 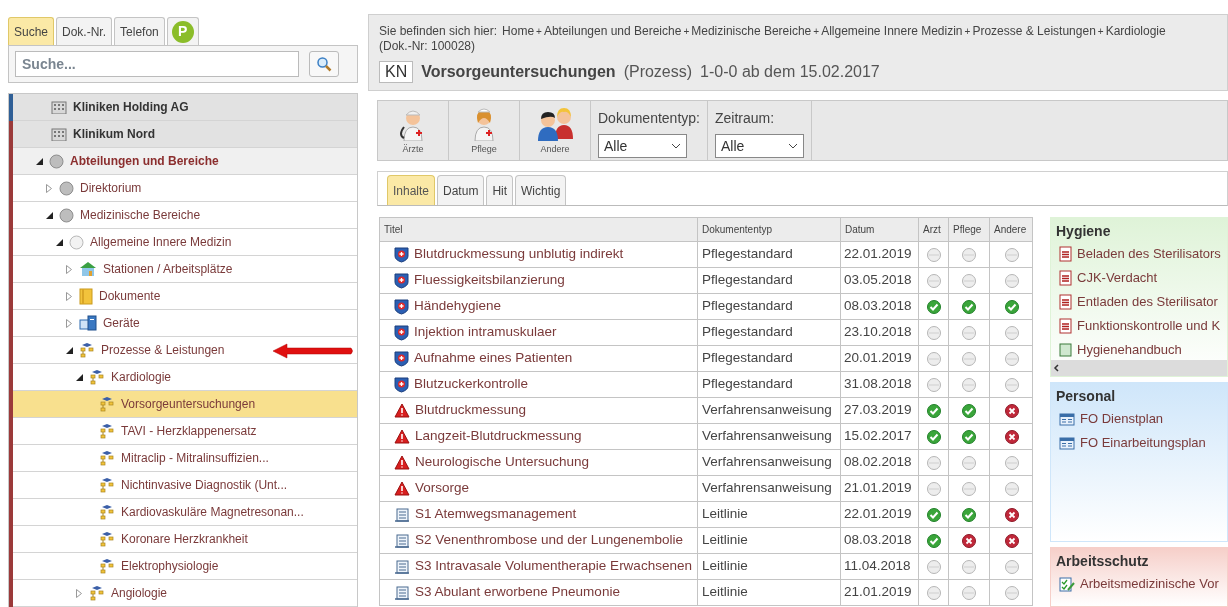 I want to click on column-header: Arzt, so click(x=934, y=229).